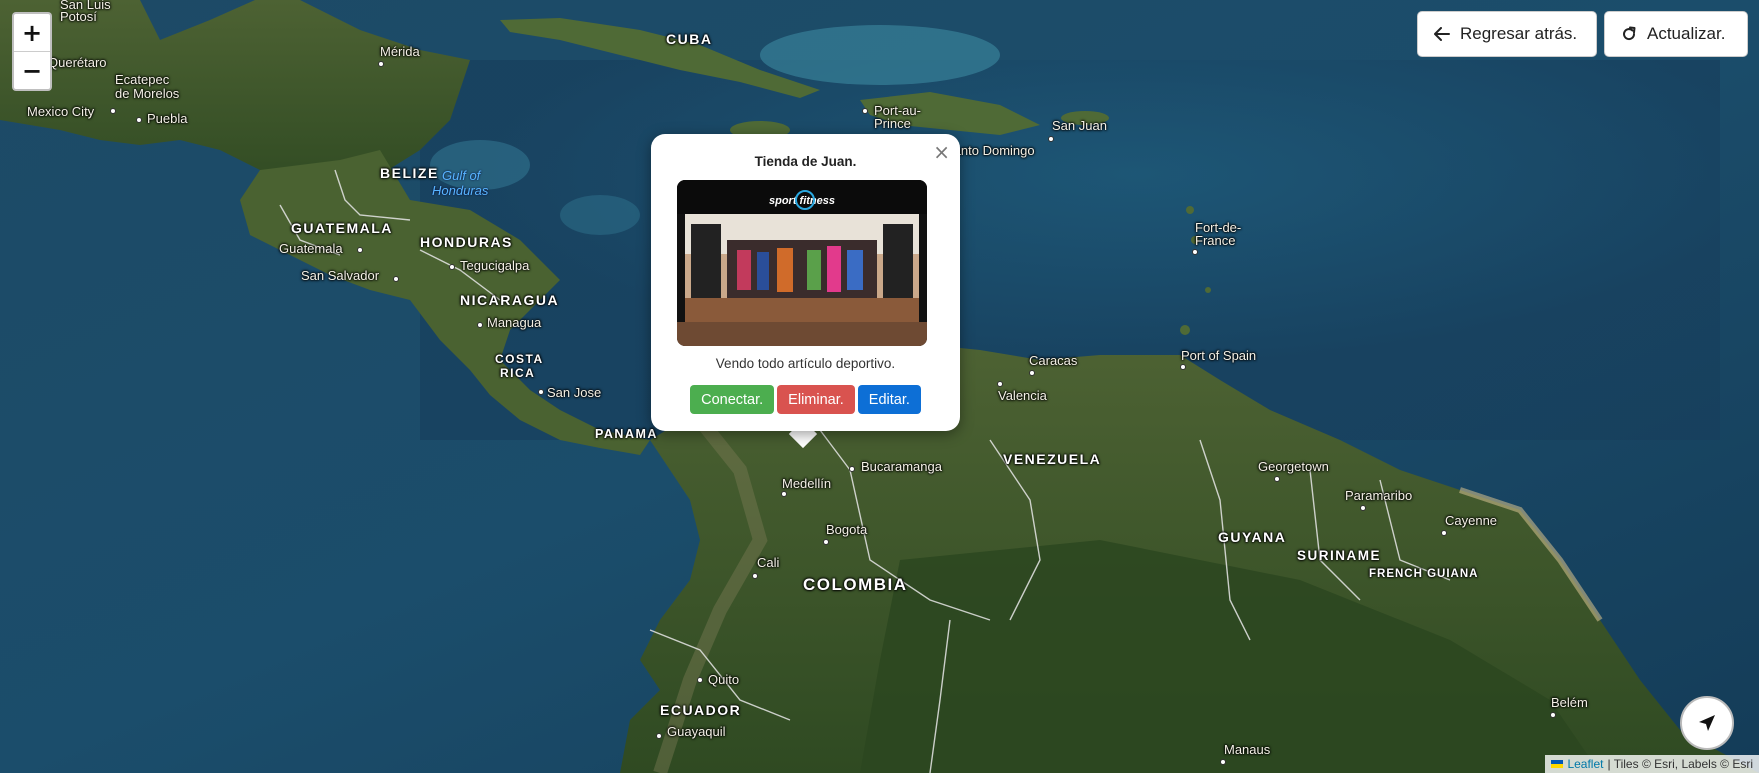 The height and width of the screenshot is (778, 1759). I want to click on popup-title: Tienda de Juan., so click(805, 161).